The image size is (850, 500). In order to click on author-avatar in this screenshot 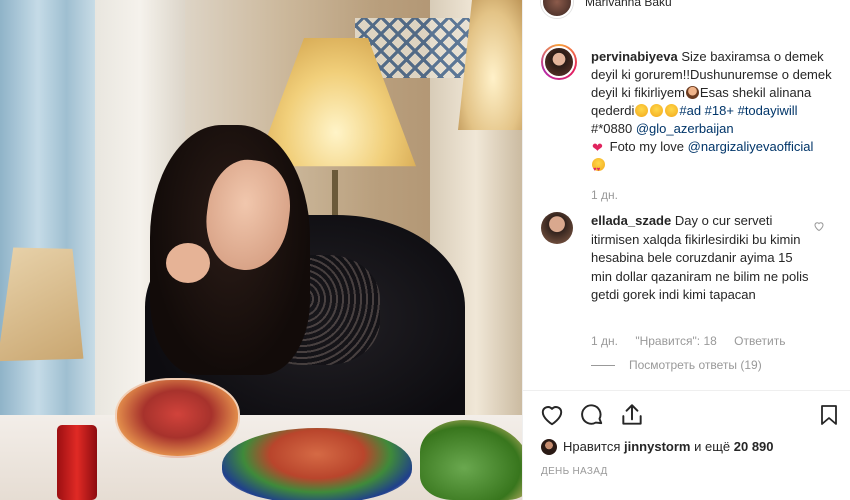, I will do `click(559, 62)`.